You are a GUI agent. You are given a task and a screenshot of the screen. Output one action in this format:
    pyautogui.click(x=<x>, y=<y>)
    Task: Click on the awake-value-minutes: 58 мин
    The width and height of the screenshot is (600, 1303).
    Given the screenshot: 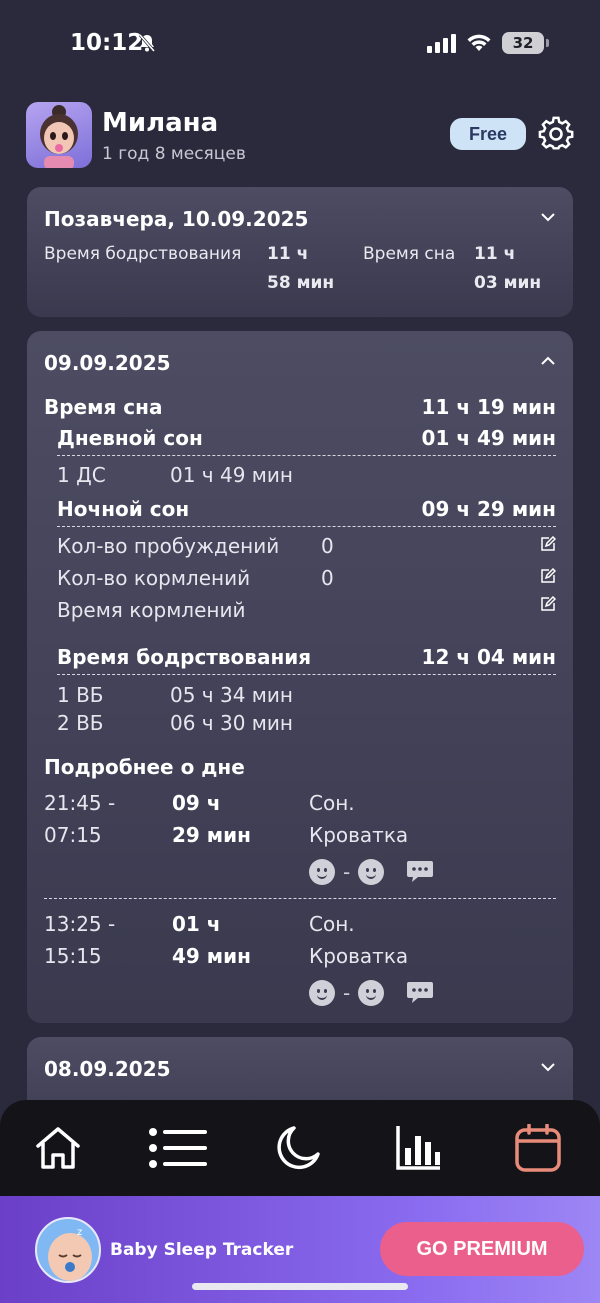 What is the action you would take?
    pyautogui.click(x=301, y=283)
    